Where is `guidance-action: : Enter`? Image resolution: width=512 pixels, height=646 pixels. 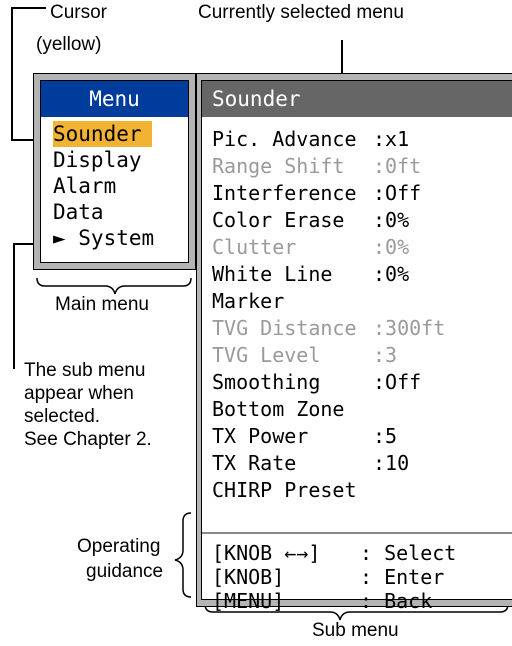
guidance-action: : Enter is located at coordinates (402, 577).